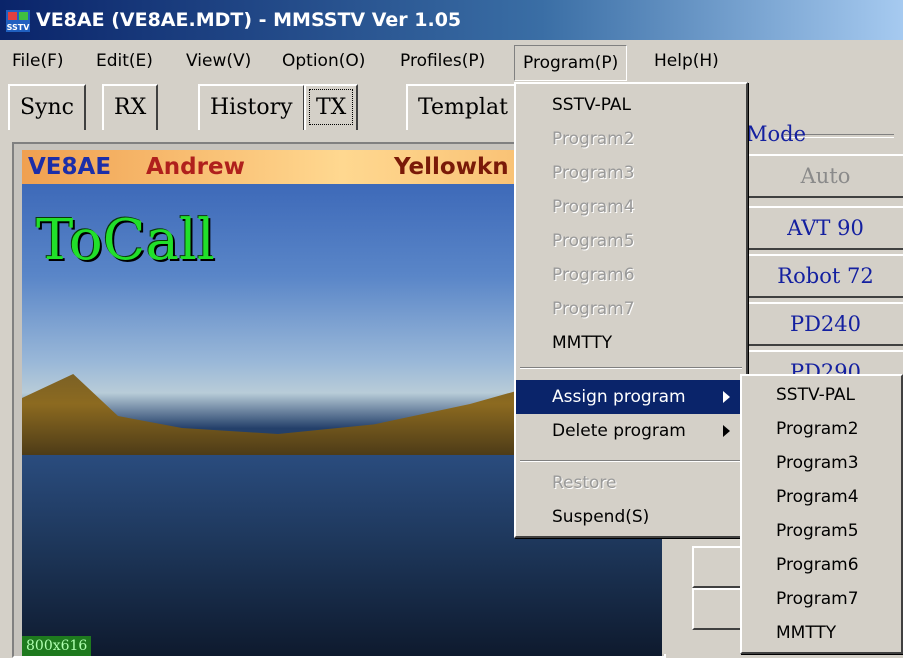  What do you see at coordinates (125, 240) in the screenshot?
I see `tocall-overlay: ToCall` at bounding box center [125, 240].